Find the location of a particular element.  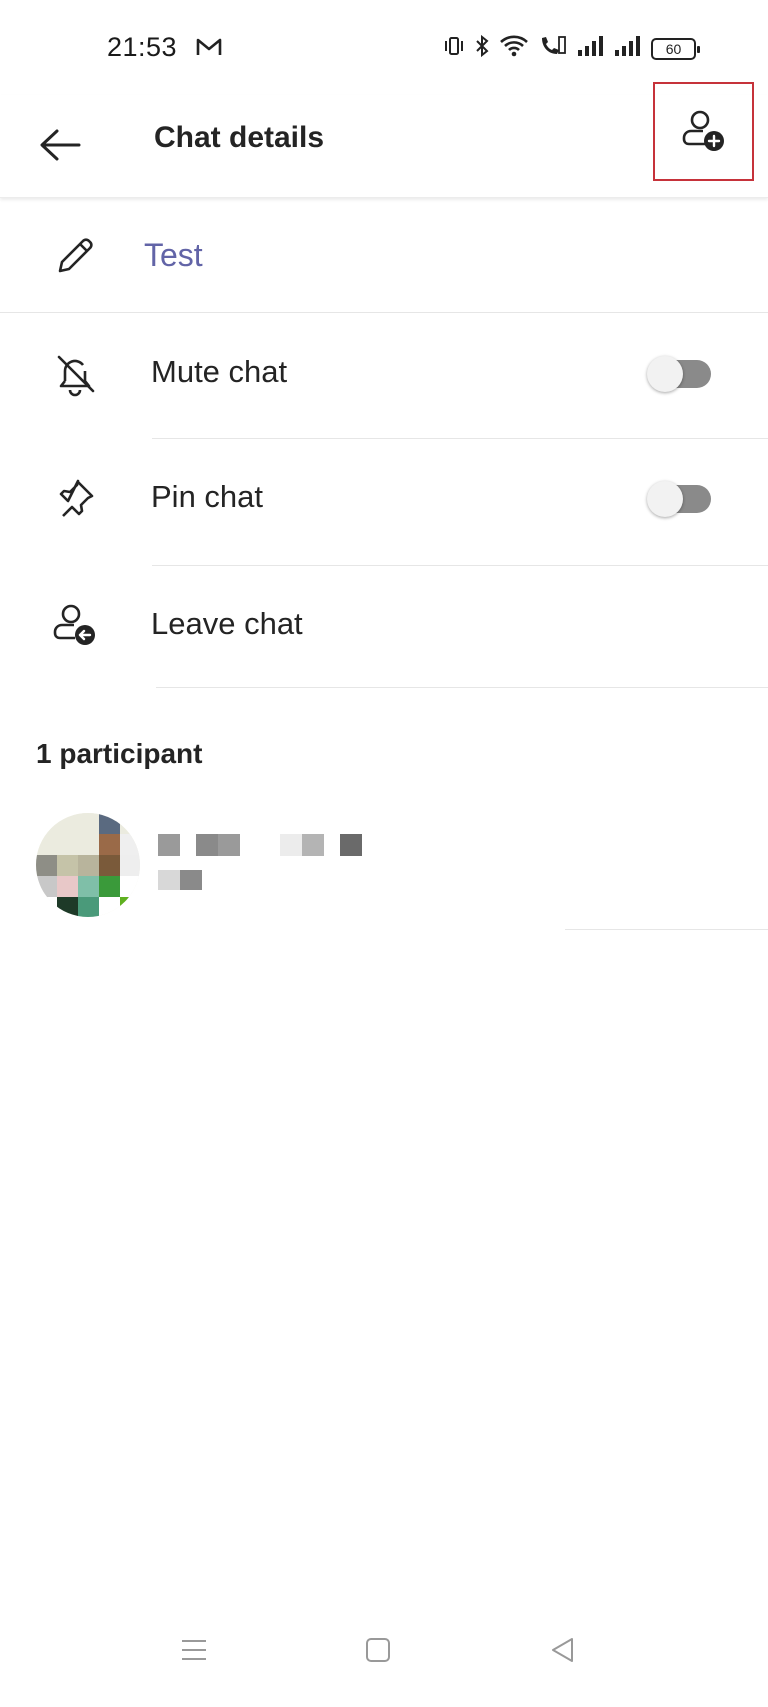

wifi-calling-icon is located at coordinates (553, 48).